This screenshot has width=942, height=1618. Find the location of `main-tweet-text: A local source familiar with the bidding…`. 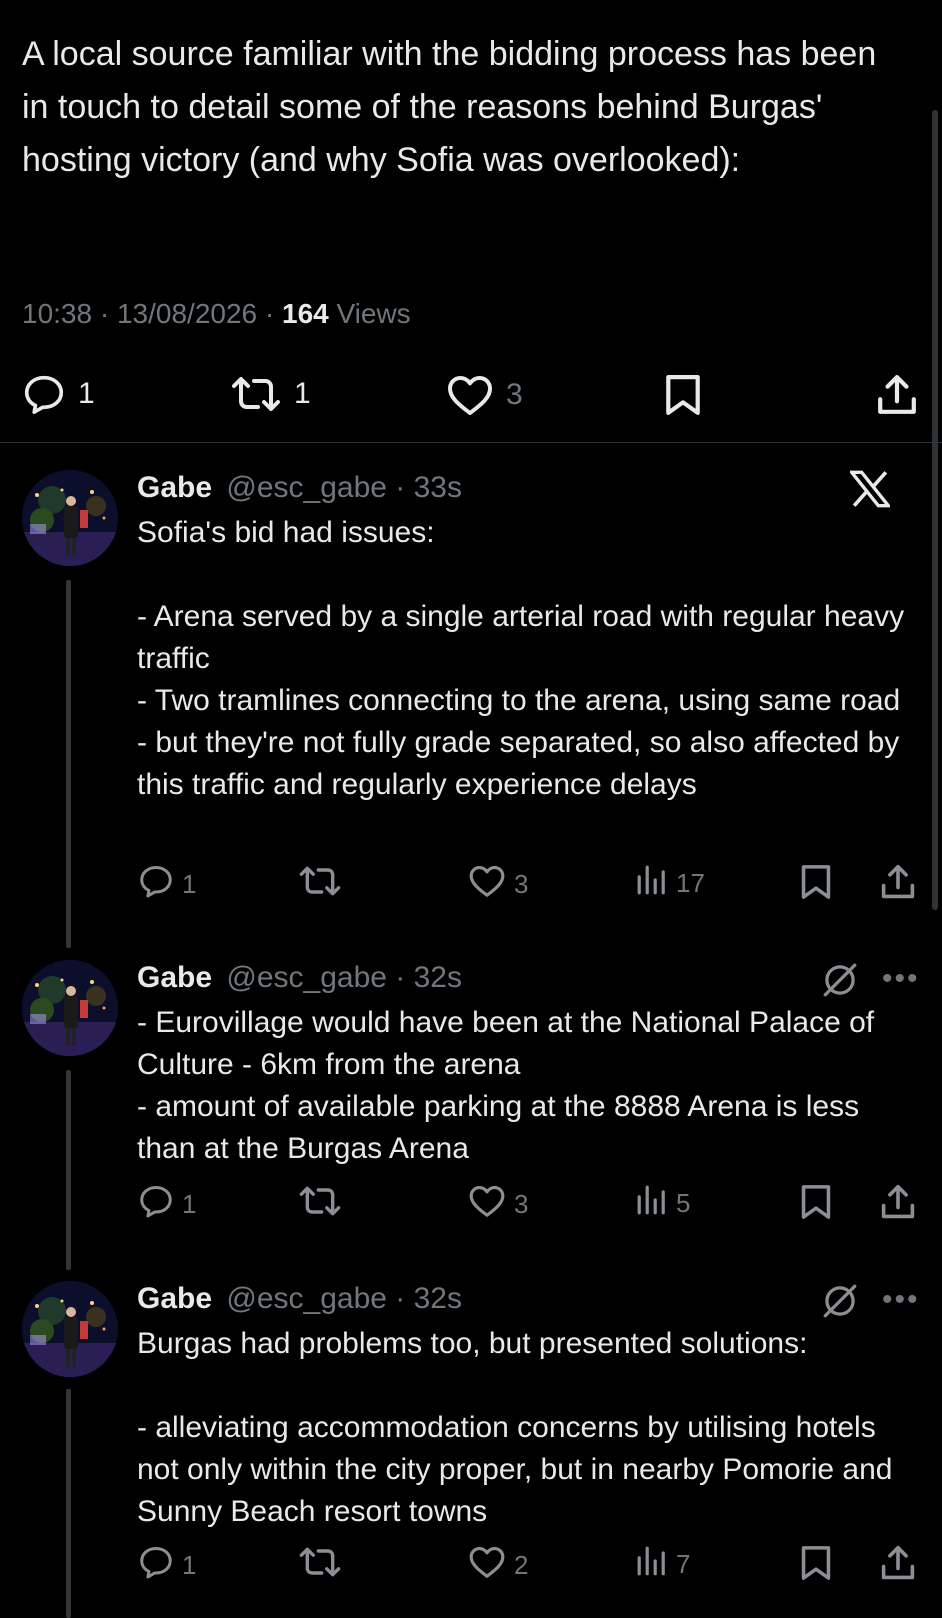

main-tweet-text: A local source familiar with the bidding… is located at coordinates (454, 107).